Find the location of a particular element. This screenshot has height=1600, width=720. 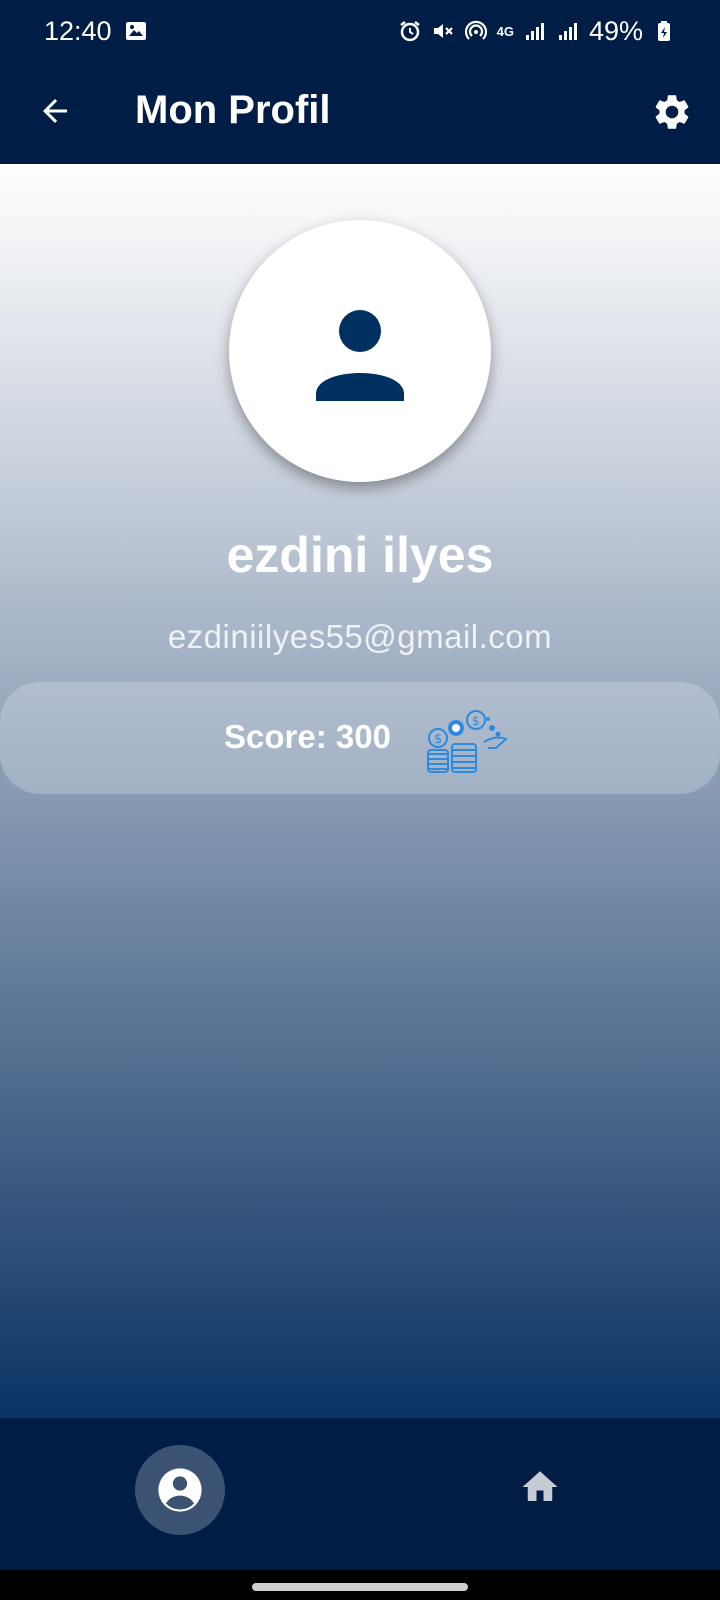

back-arrow-icon is located at coordinates (55, 111).